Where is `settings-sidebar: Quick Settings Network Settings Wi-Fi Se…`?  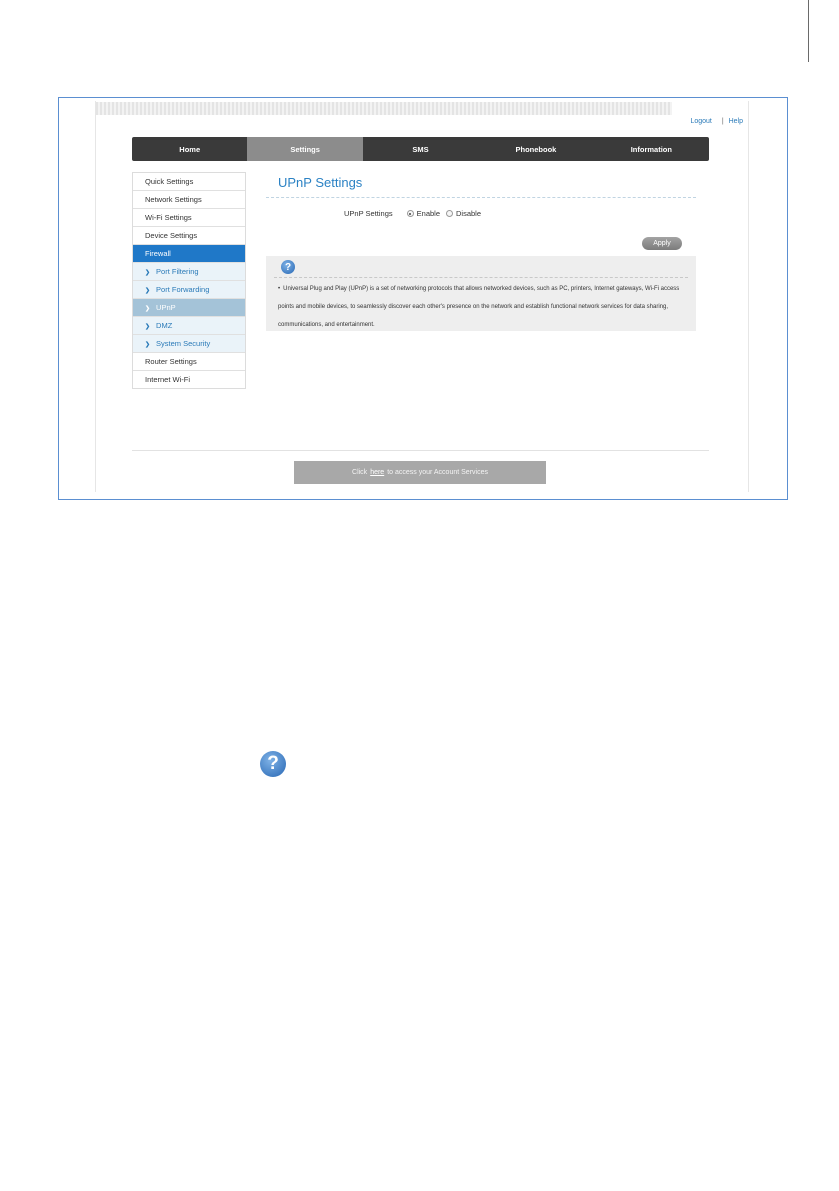
settings-sidebar: Quick Settings Network Settings Wi-Fi Se… is located at coordinates (189, 280).